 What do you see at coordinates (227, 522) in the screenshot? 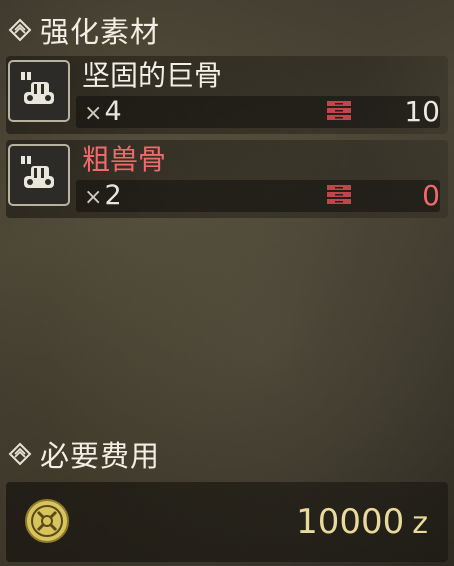
I see `cost-row: 10000 z` at bounding box center [227, 522].